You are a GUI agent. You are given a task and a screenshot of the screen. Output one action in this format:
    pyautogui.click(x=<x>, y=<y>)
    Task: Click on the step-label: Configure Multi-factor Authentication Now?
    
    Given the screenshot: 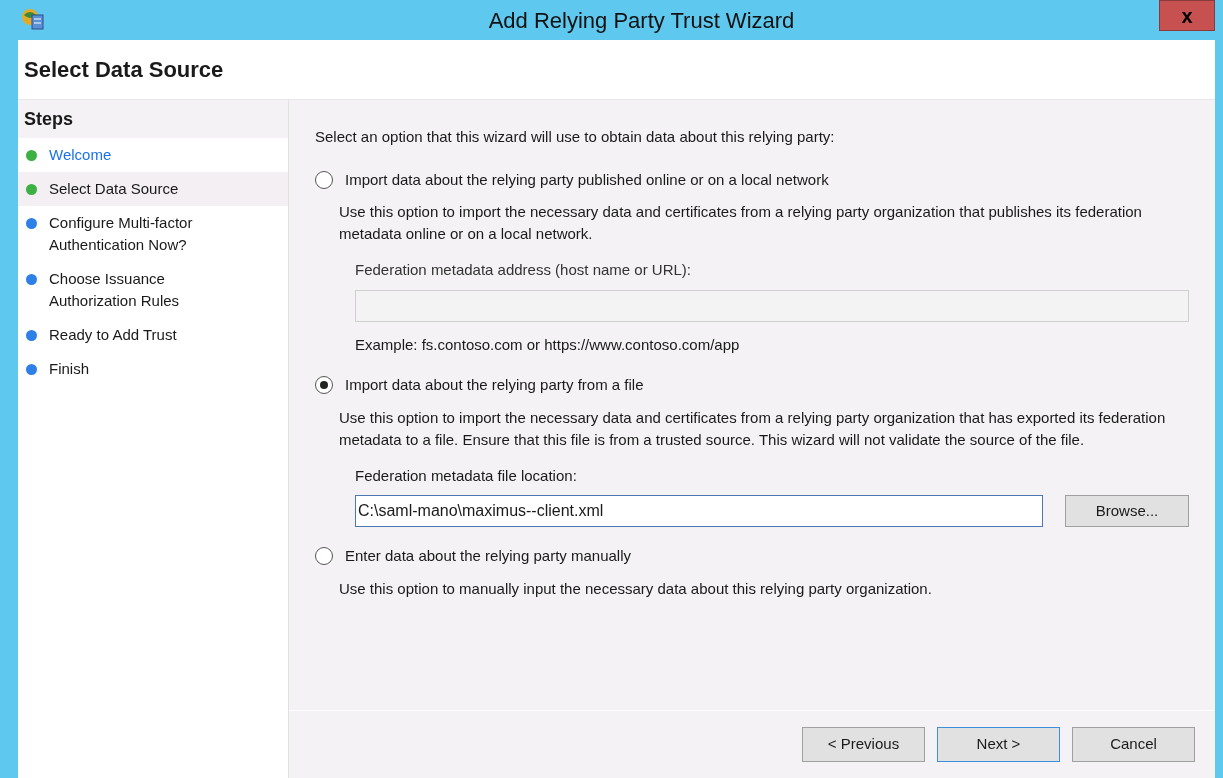 What is the action you would take?
    pyautogui.click(x=121, y=234)
    